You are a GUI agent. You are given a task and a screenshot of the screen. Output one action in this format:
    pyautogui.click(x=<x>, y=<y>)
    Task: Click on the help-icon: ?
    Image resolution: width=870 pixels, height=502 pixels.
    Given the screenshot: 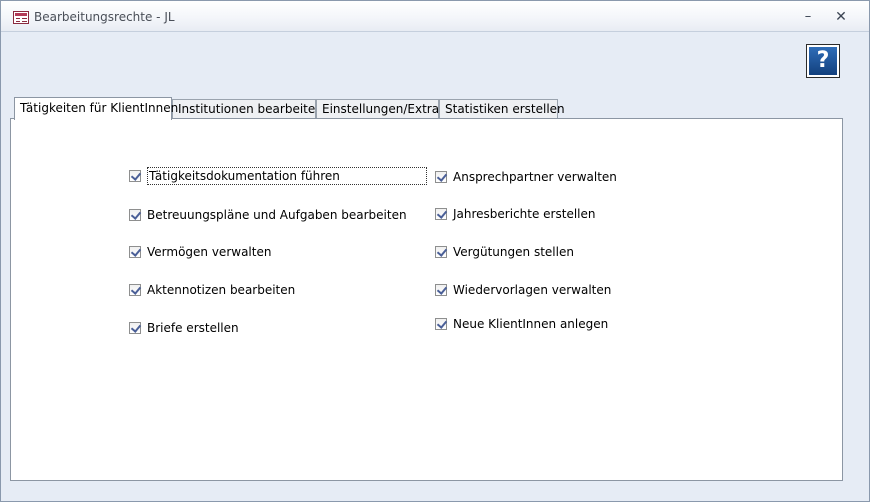 What is the action you would take?
    pyautogui.click(x=823, y=61)
    